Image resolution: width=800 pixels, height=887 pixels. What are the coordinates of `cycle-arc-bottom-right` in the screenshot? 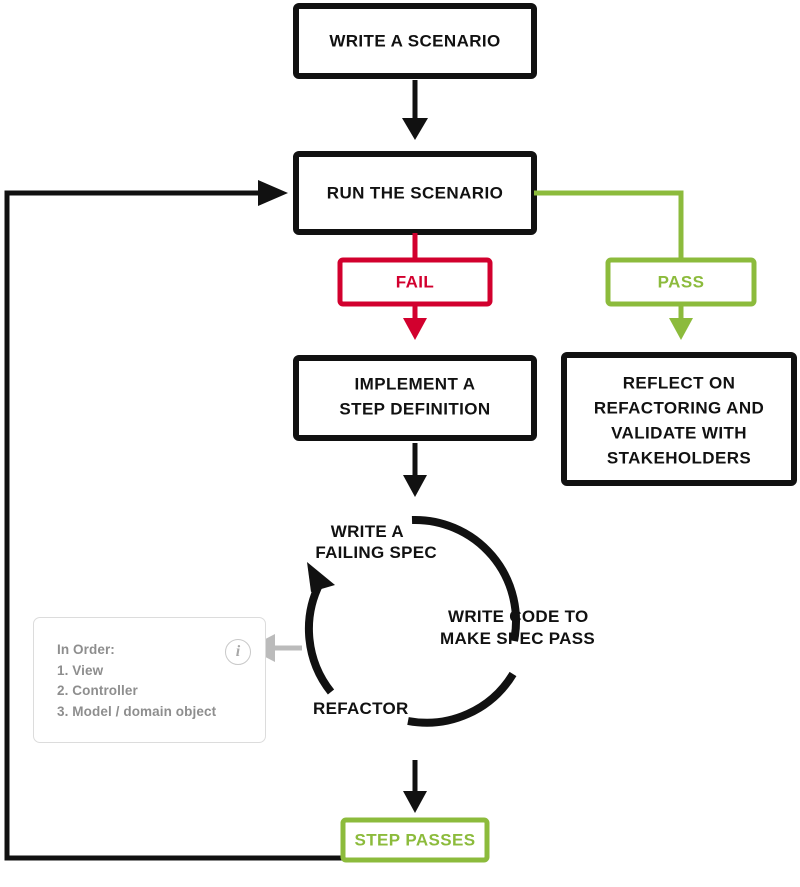 It's located at (462, 699).